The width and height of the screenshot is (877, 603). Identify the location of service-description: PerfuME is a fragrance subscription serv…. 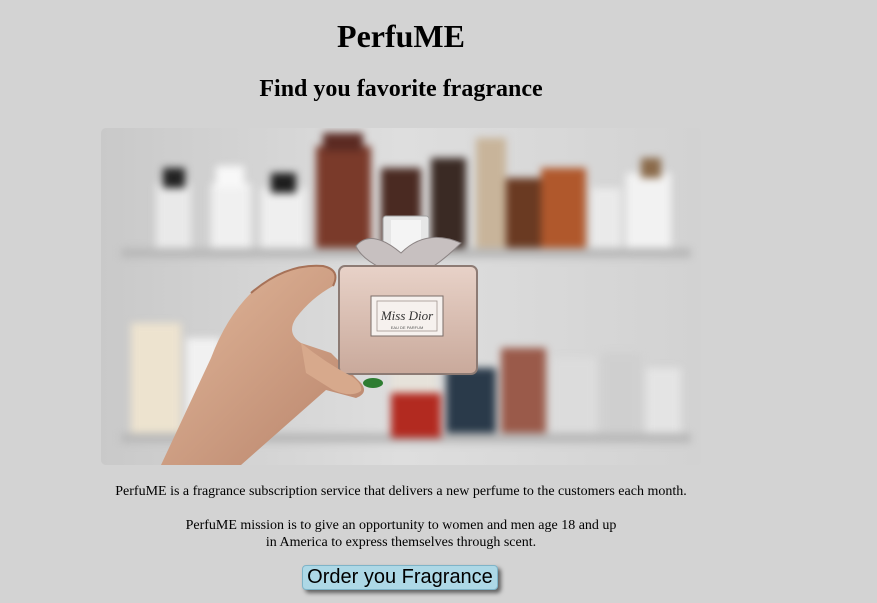
(401, 491).